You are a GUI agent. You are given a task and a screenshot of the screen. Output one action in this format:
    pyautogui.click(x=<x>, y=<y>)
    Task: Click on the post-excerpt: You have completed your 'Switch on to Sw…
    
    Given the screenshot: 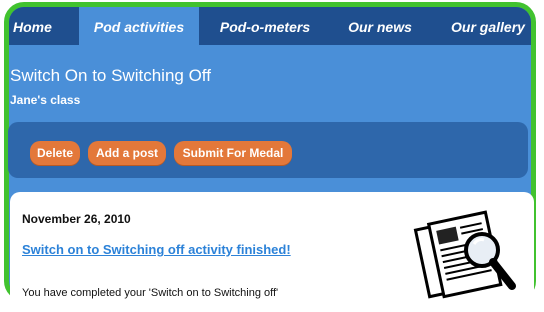 What is the action you would take?
    pyautogui.click(x=150, y=293)
    